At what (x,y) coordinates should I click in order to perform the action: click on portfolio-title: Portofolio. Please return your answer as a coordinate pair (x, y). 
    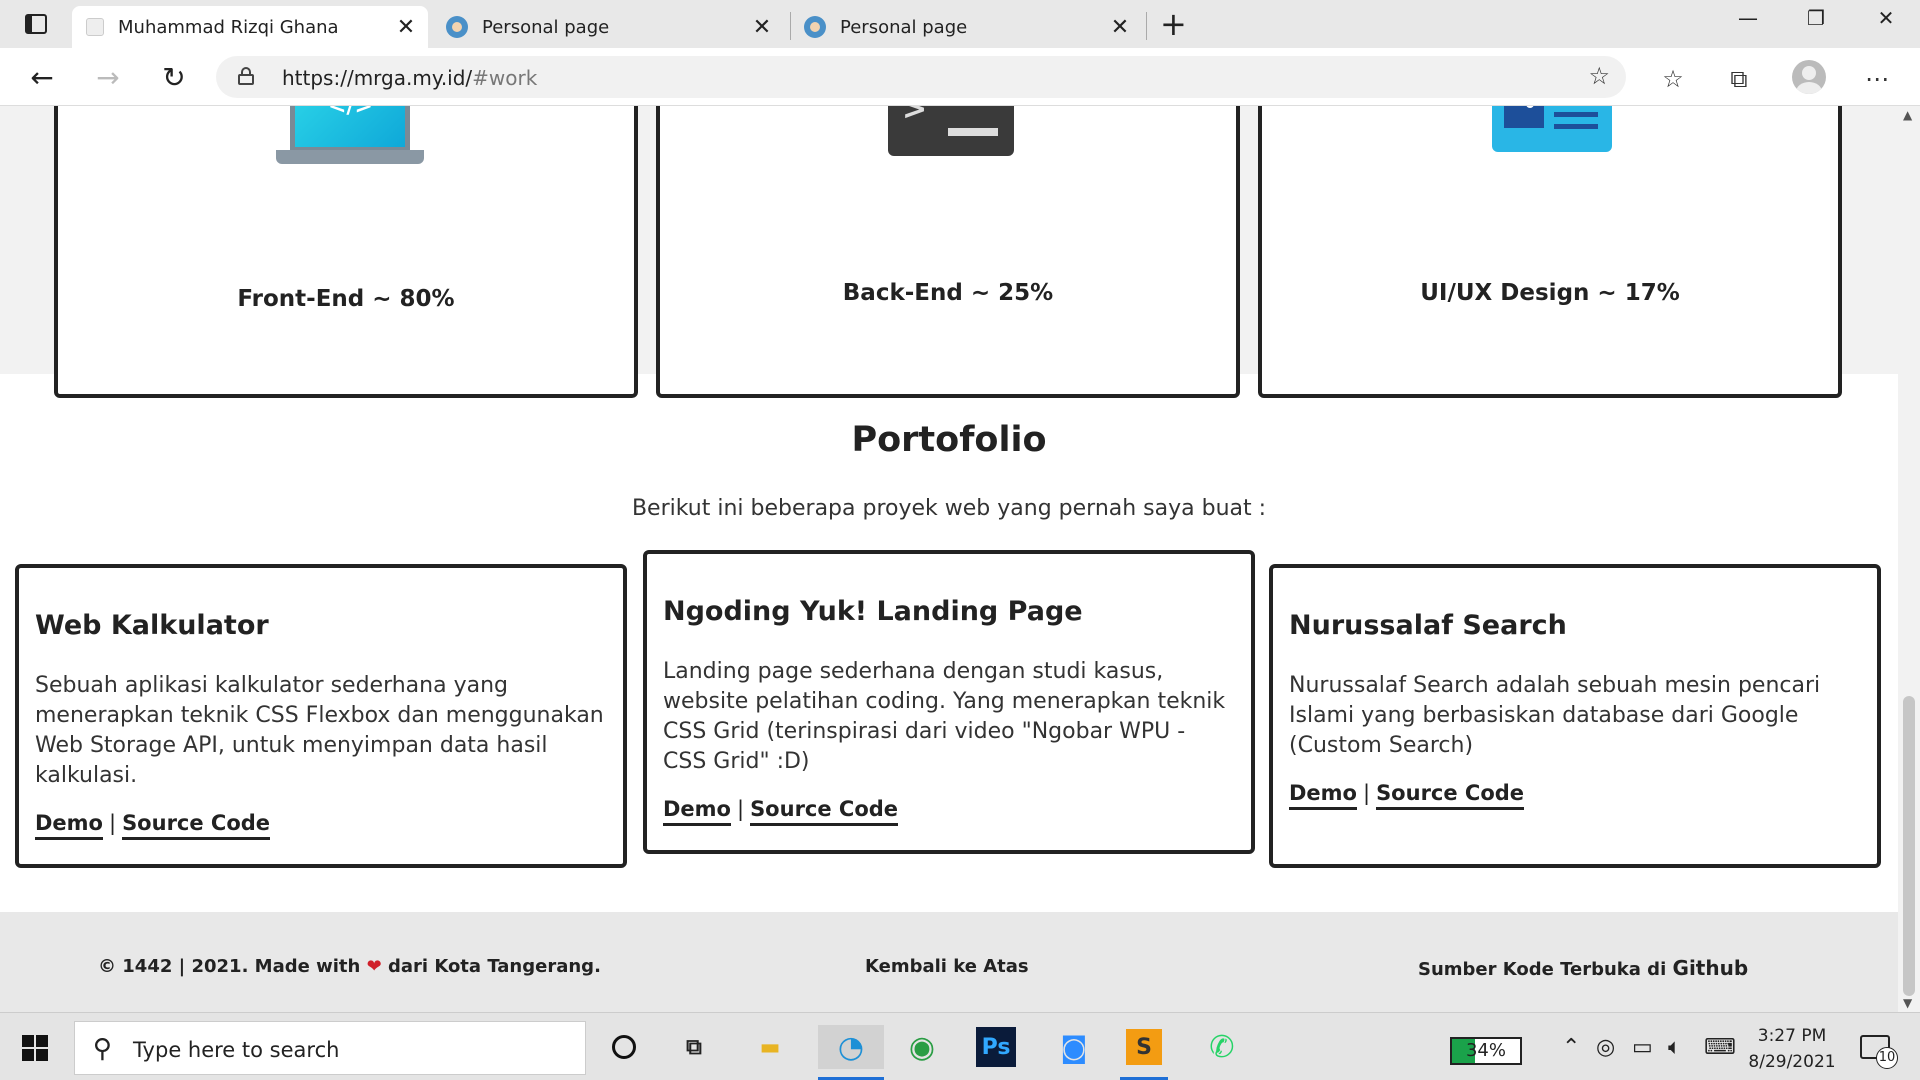
    Looking at the image, I should click on (949, 440).